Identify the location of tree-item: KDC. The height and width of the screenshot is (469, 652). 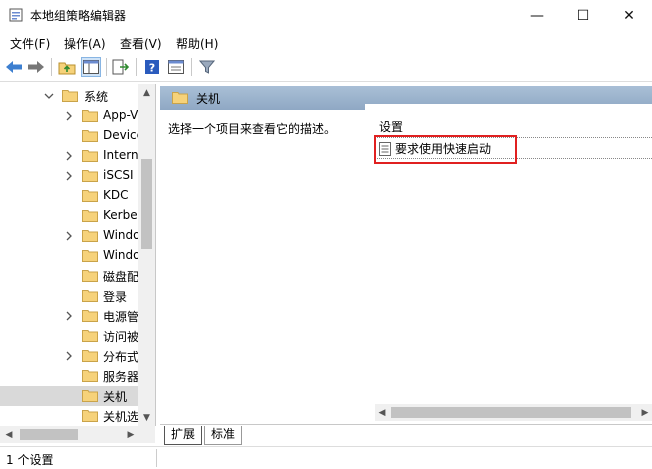
(70, 196).